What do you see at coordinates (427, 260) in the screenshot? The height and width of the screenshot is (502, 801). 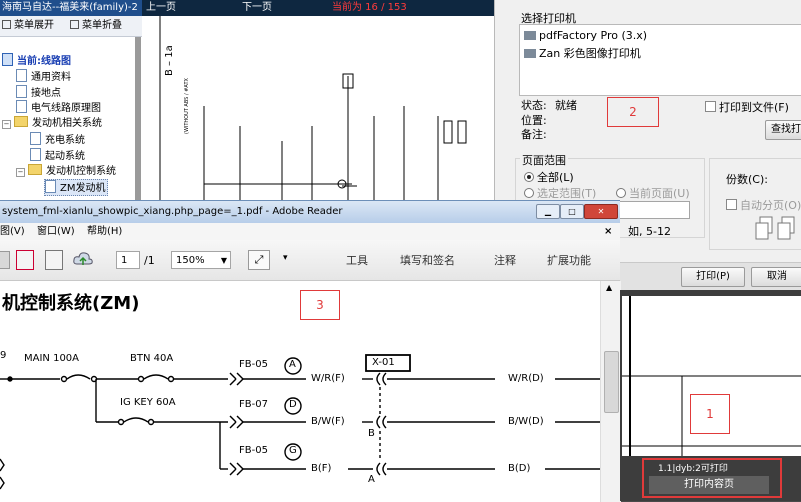 I see `fill-sign-button: 填写和签名` at bounding box center [427, 260].